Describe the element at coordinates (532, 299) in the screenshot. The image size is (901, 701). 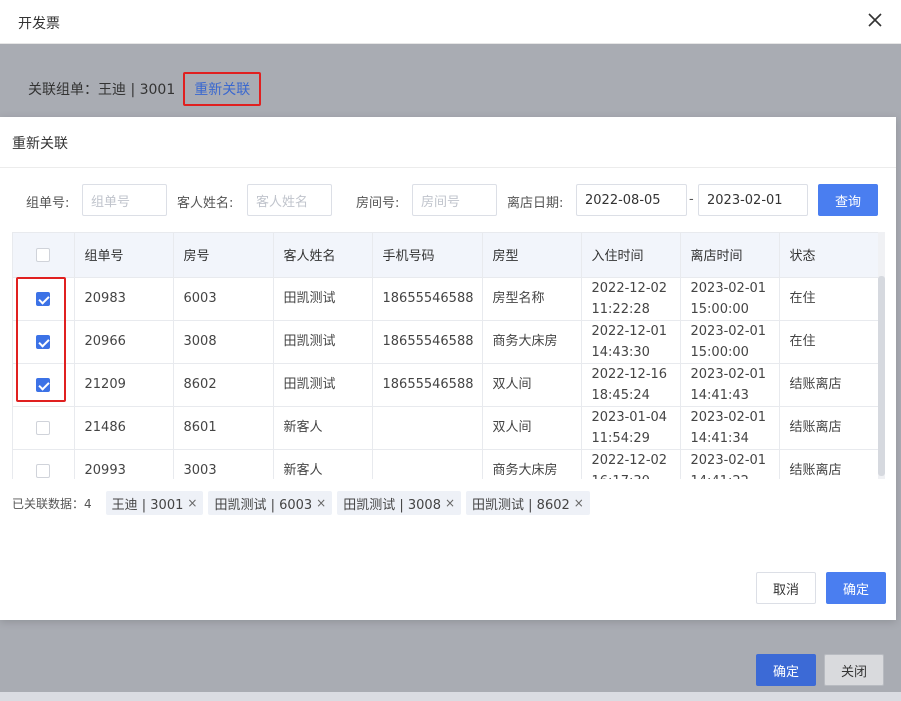
I see `cell-type: 房型名称` at that location.